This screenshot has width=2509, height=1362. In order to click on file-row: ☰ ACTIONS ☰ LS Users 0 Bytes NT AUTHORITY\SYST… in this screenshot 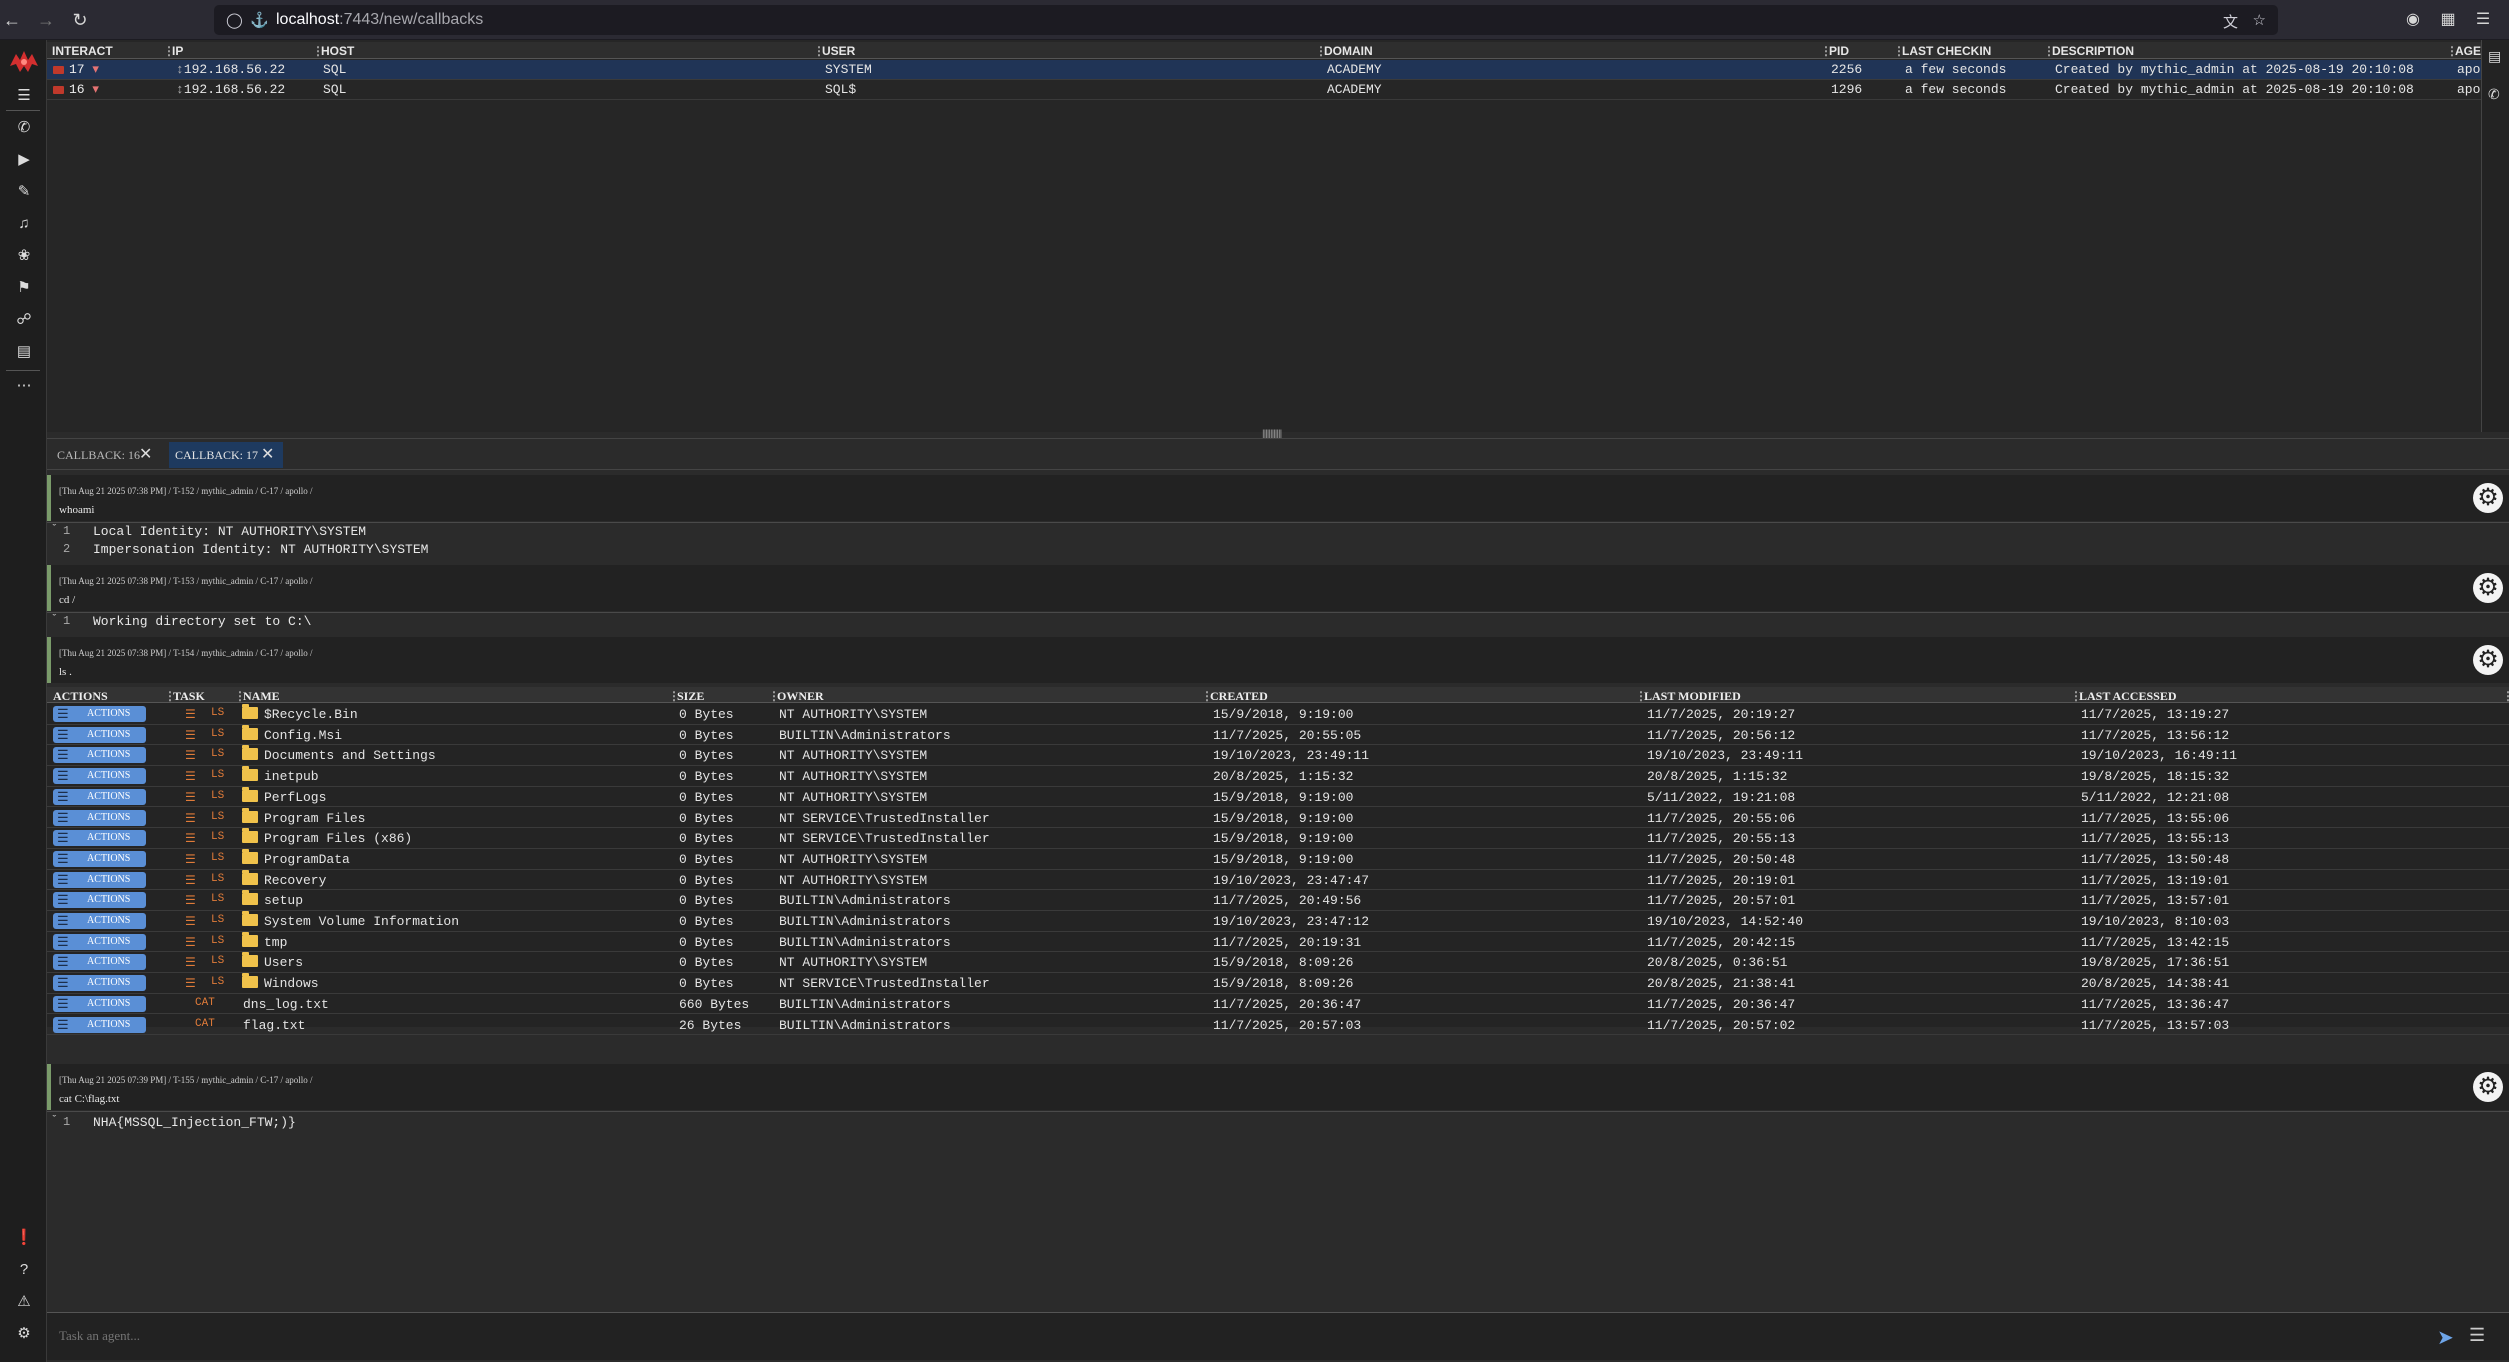, I will do `click(1278, 963)`.